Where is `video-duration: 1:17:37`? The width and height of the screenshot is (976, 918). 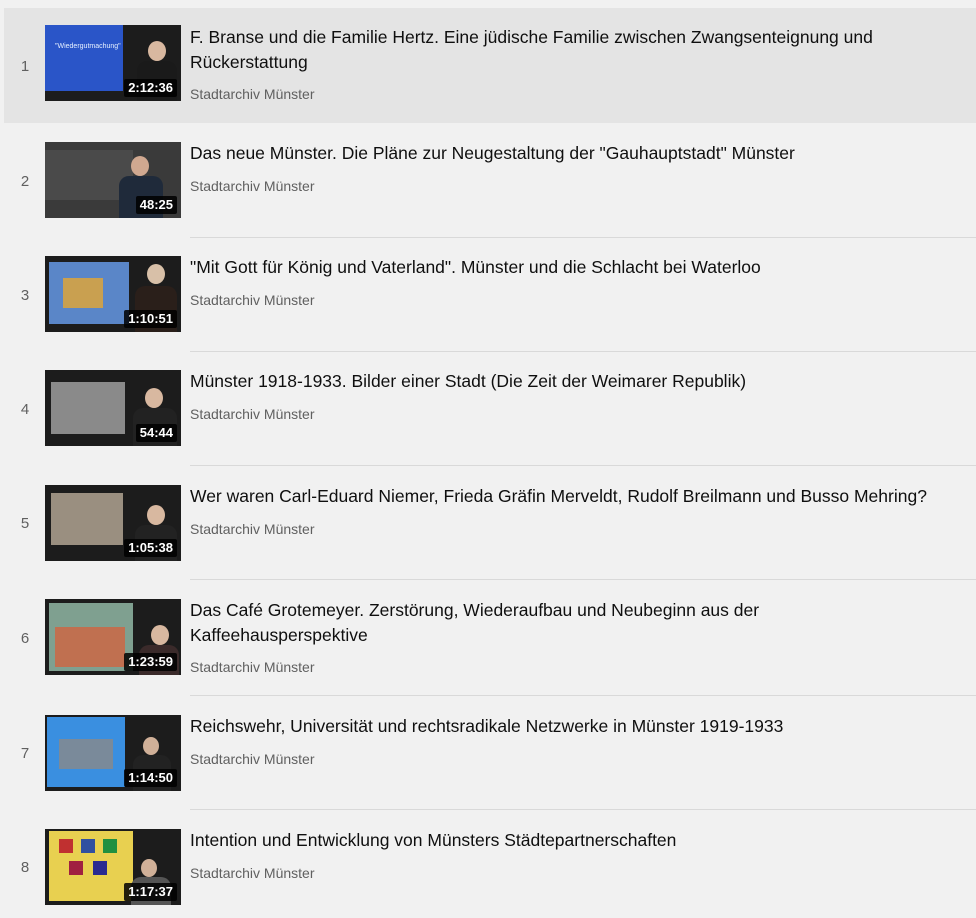
video-duration: 1:17:37 is located at coordinates (150, 892).